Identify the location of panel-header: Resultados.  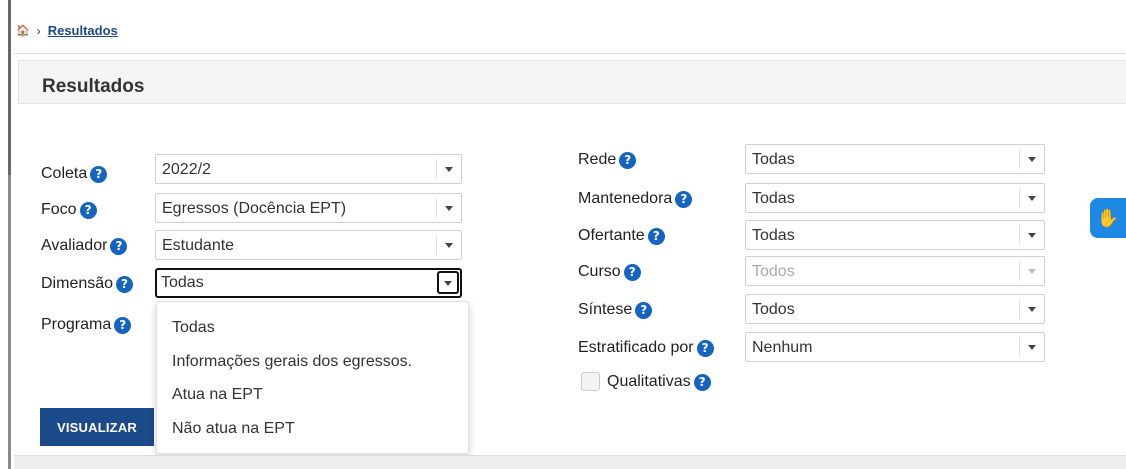
(572, 82).